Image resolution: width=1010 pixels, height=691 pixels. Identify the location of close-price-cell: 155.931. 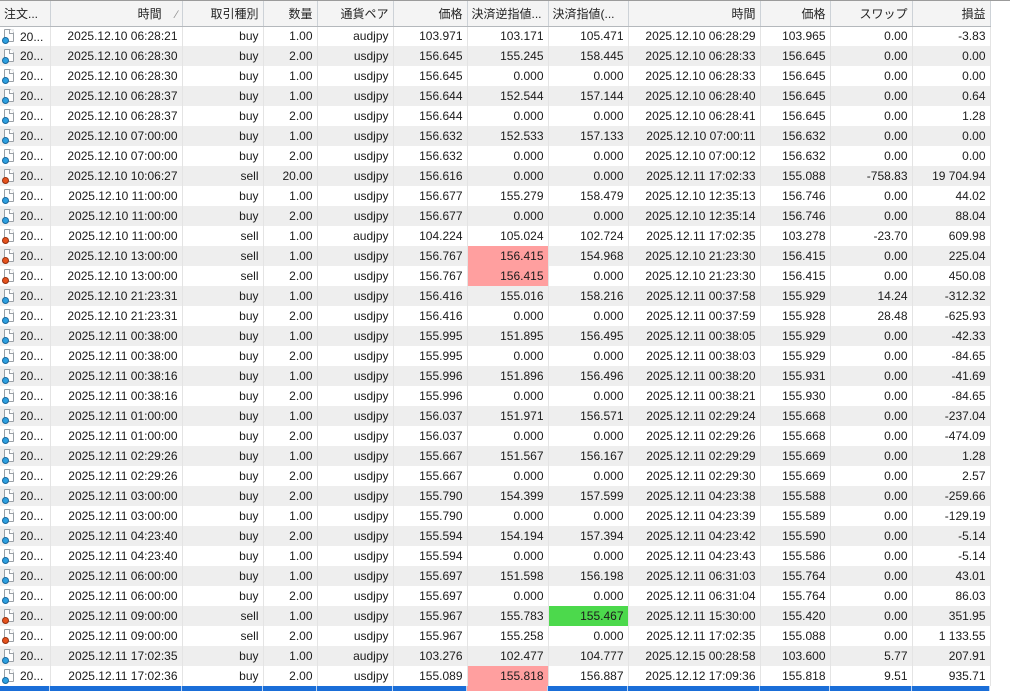
(795, 376).